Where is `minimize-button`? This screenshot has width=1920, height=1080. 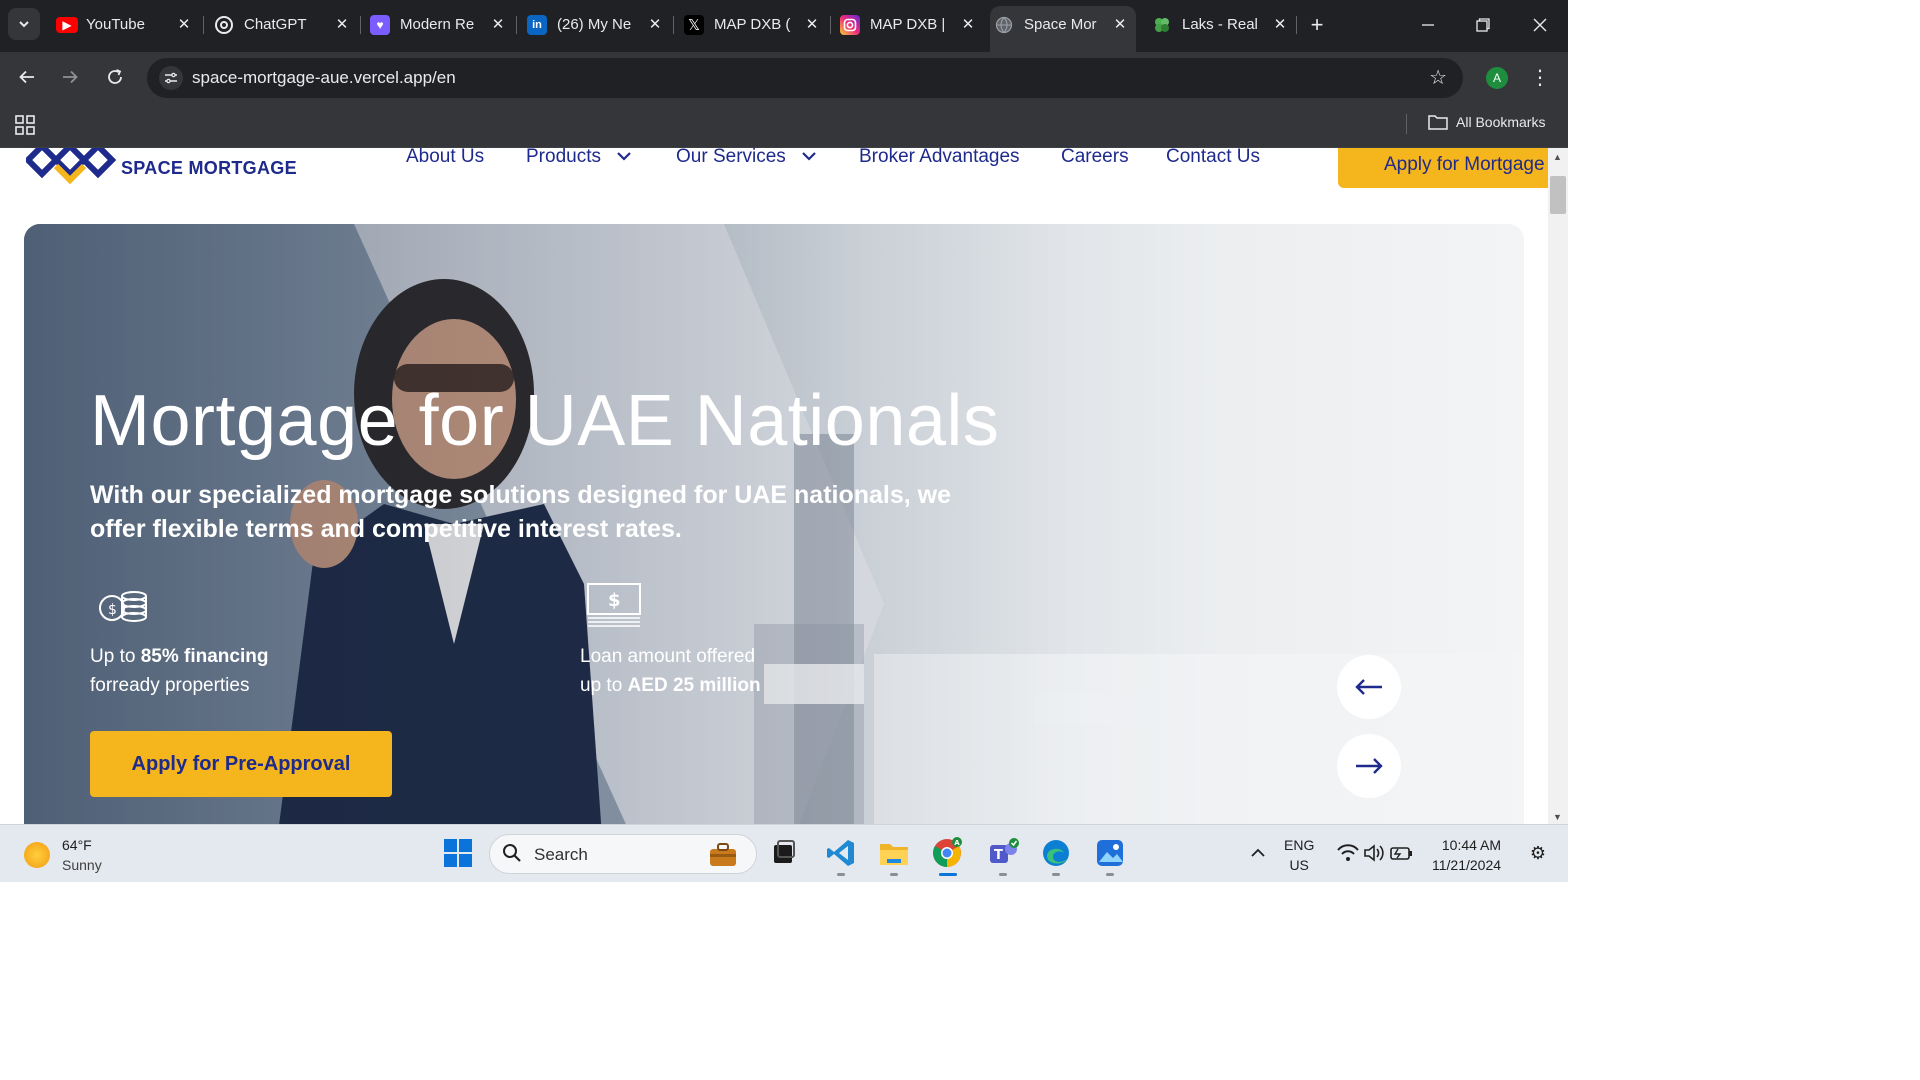
minimize-button is located at coordinates (1428, 25).